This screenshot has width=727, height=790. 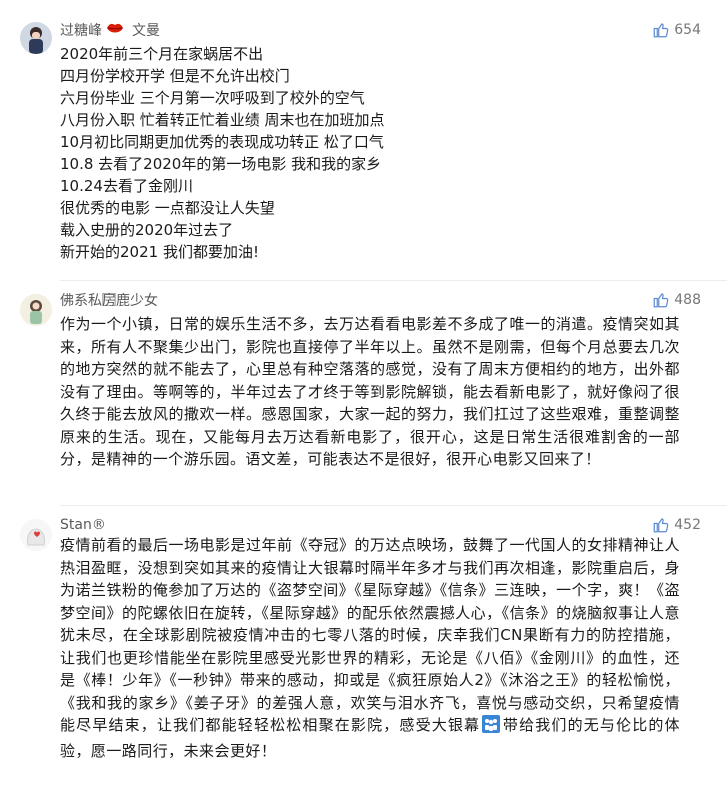 What do you see at coordinates (687, 30) in the screenshot?
I see `like-count: 654` at bounding box center [687, 30].